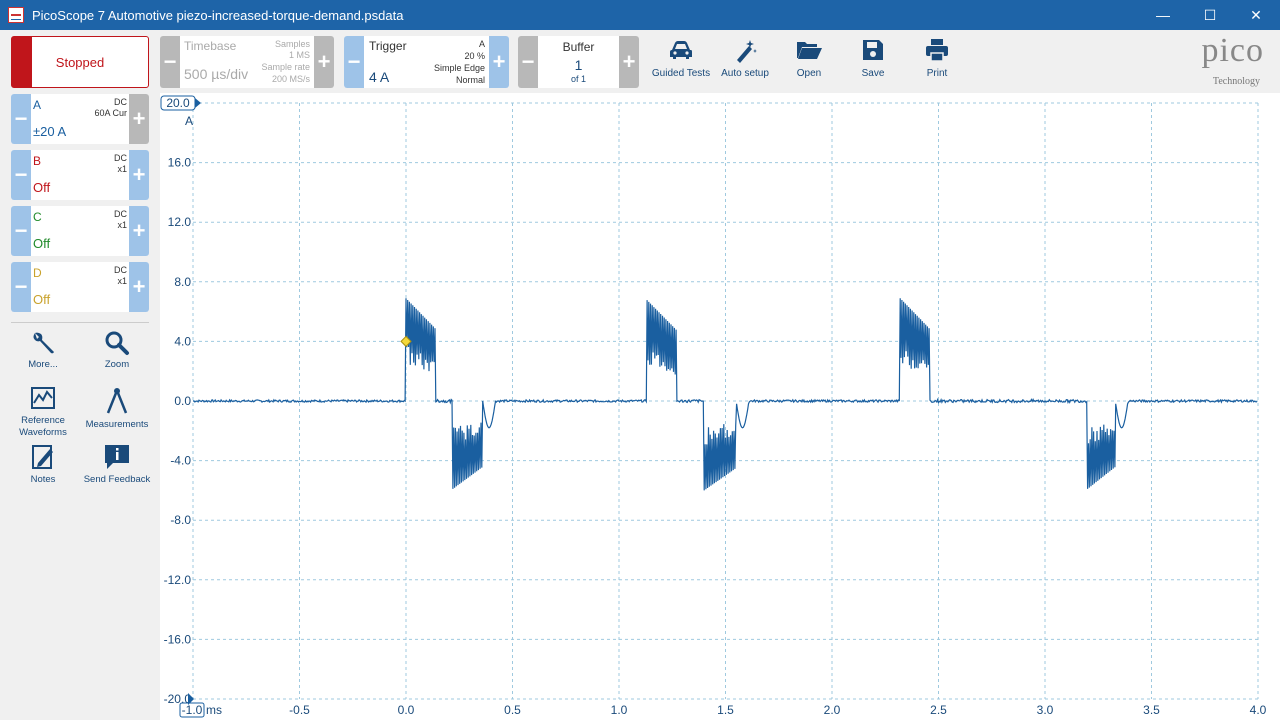 The height and width of the screenshot is (720, 1280). What do you see at coordinates (37, 105) in the screenshot?
I see `channel-a-name: A` at bounding box center [37, 105].